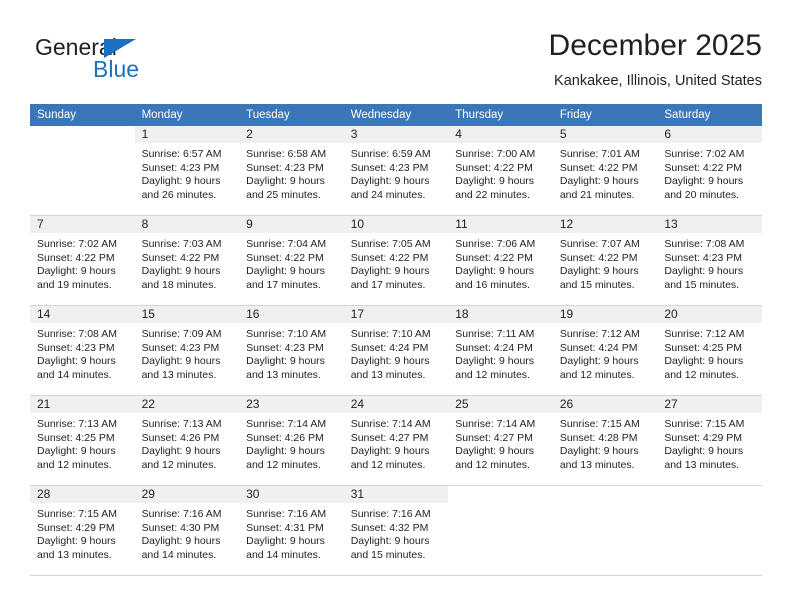  Describe the element at coordinates (285, 527) in the screenshot. I see `sunset-time: Sunset: 4:31 PM` at that location.